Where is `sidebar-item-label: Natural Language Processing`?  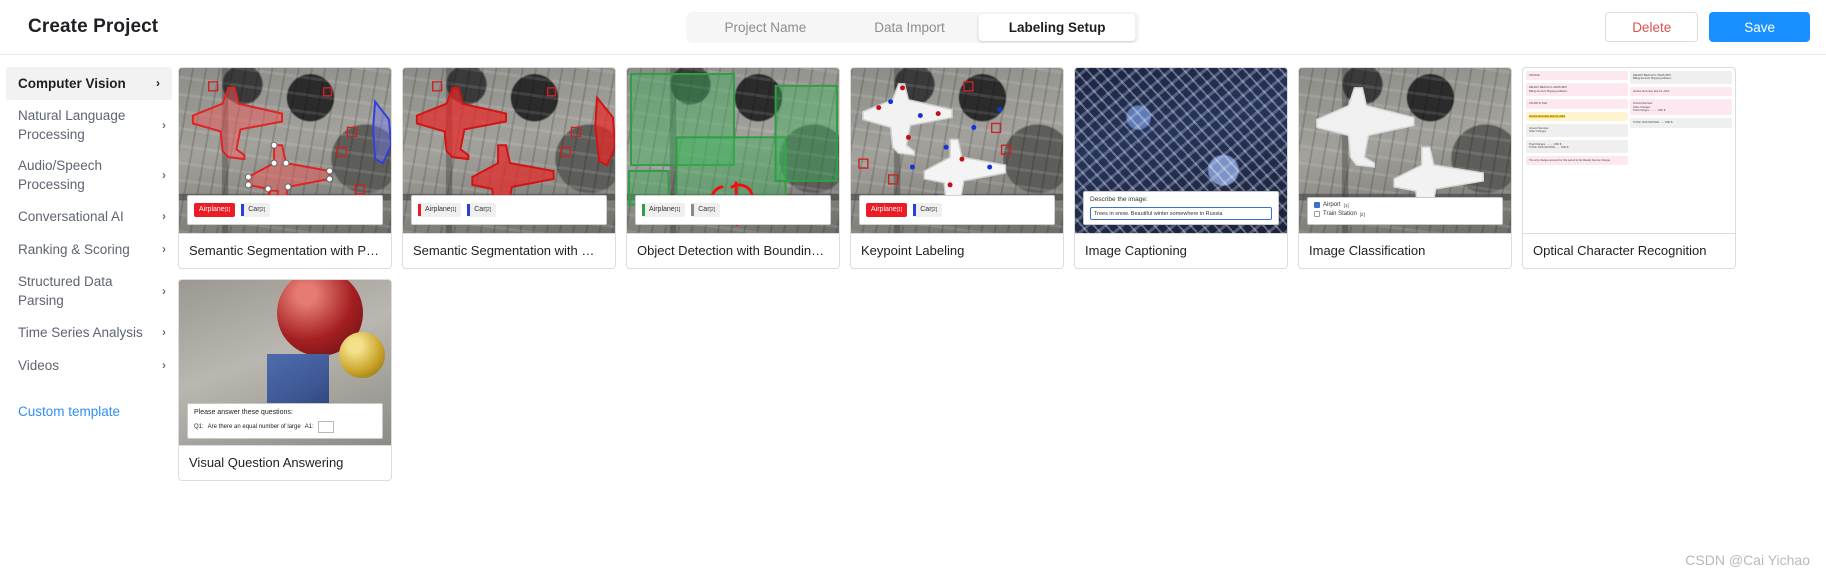 sidebar-item-label: Natural Language Processing is located at coordinates (72, 125).